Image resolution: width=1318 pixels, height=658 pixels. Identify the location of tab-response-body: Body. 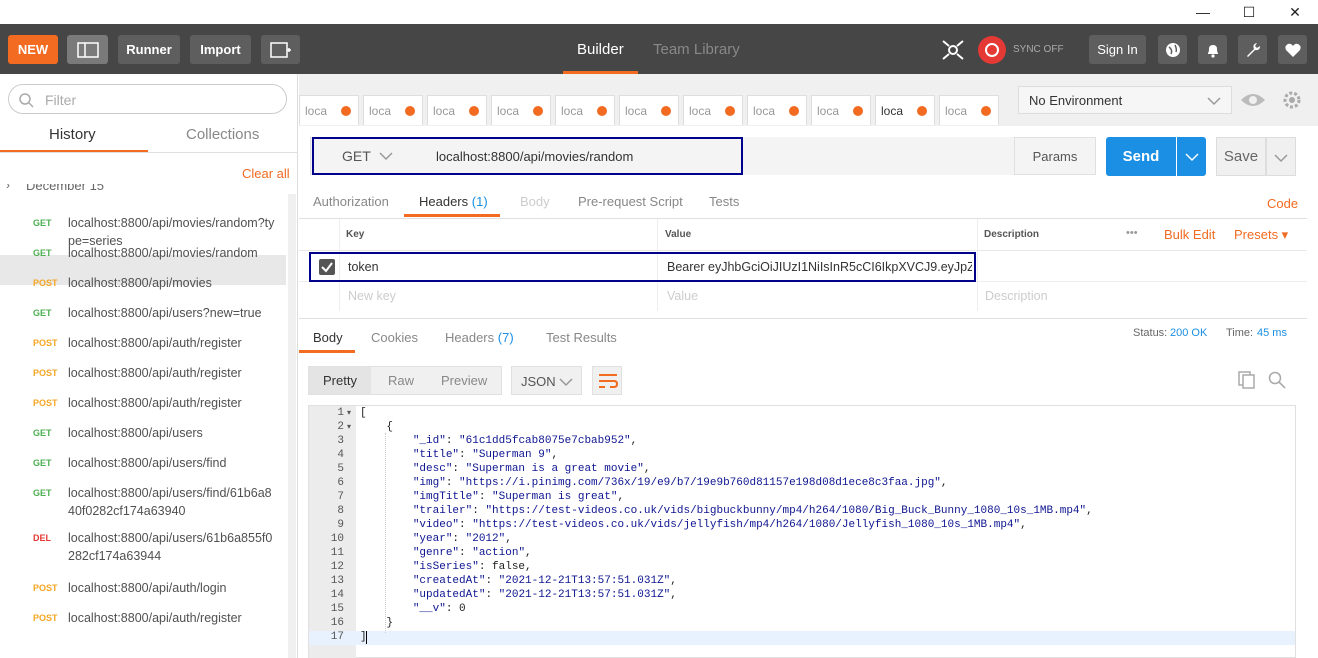
(328, 337).